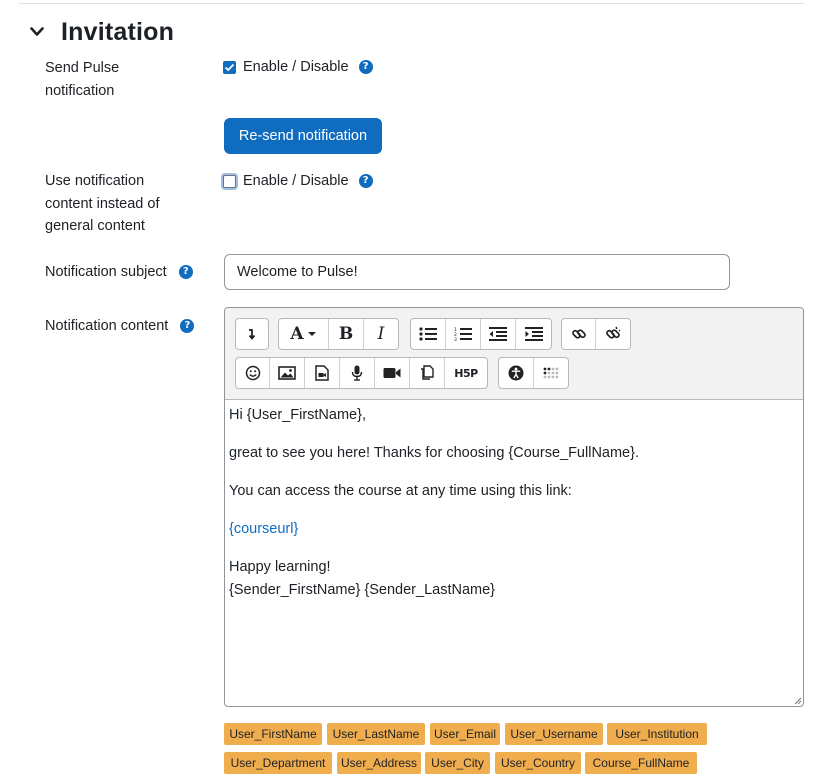 This screenshot has width=821, height=784. I want to click on image-icon, so click(287, 373).